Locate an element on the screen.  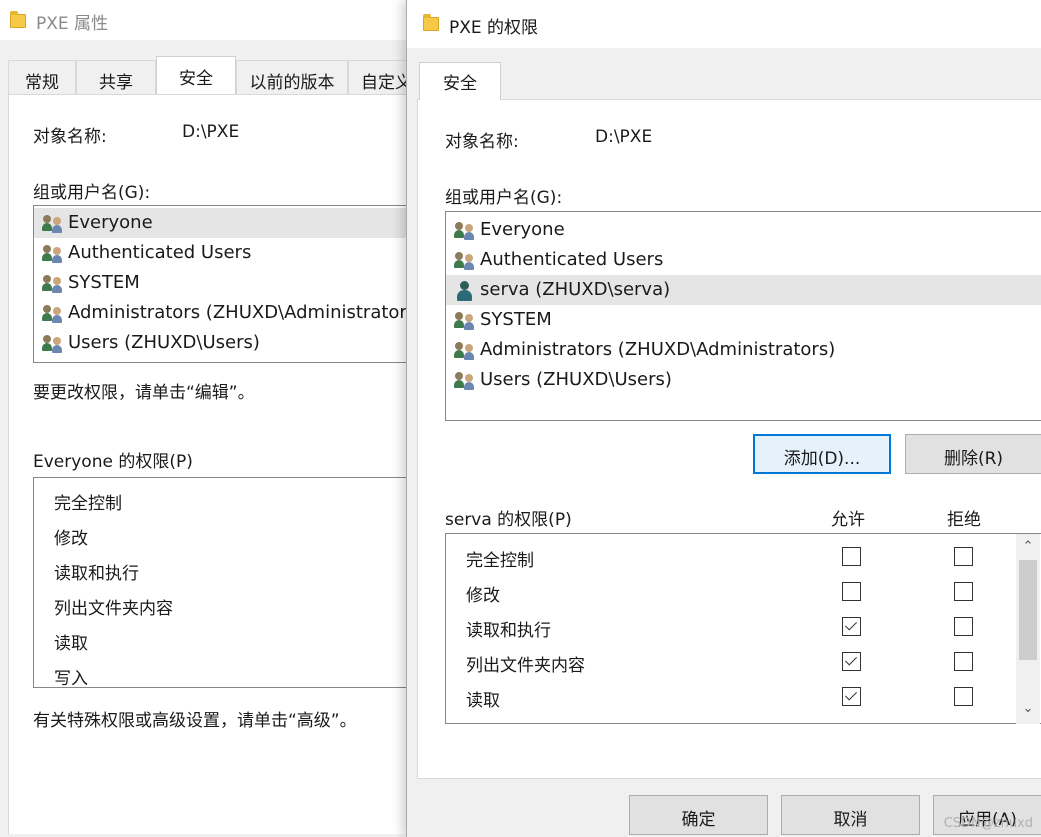
deny-header: 拒绝 is located at coordinates (964, 520).